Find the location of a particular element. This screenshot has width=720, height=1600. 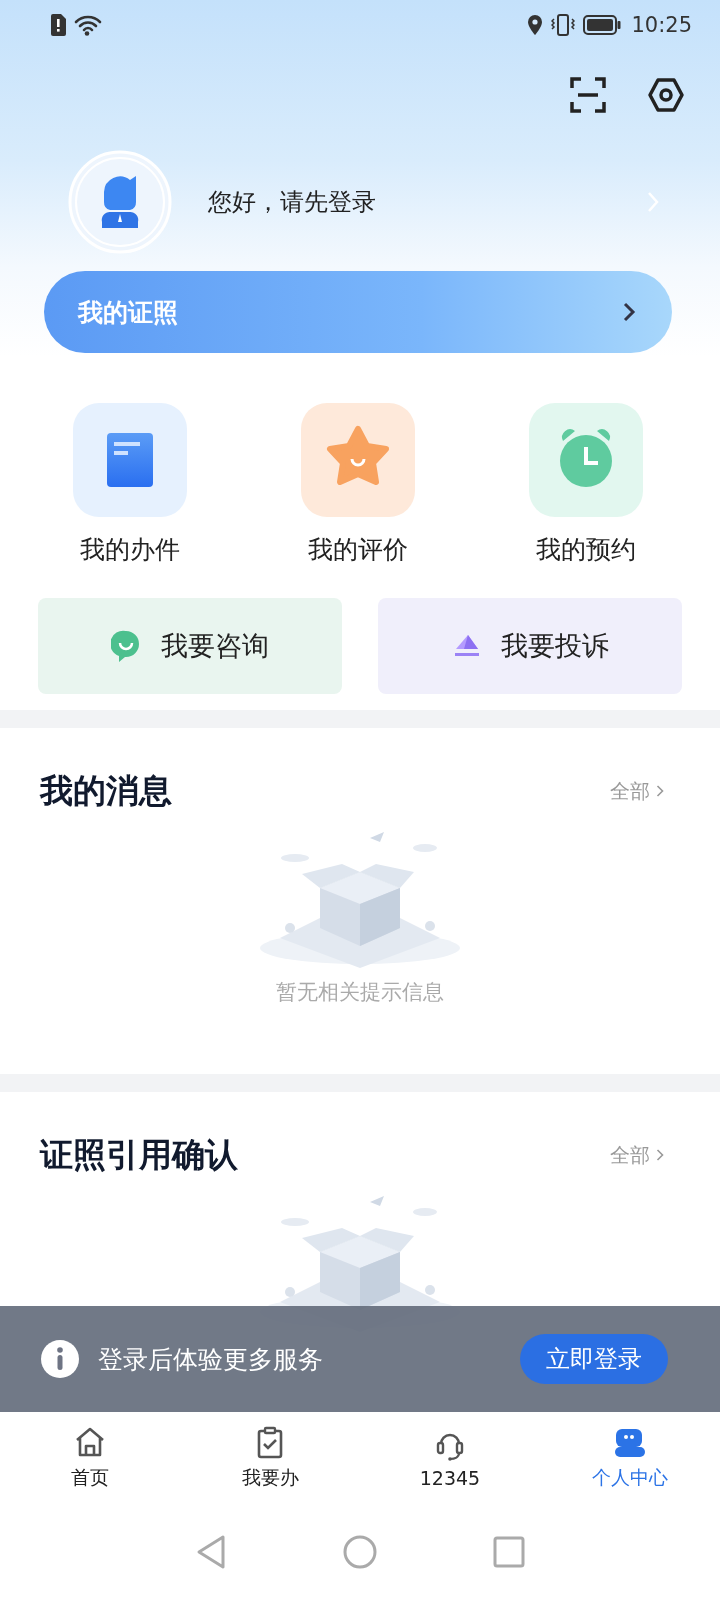

login-prompt: 您好，请先登录 is located at coordinates (292, 202).